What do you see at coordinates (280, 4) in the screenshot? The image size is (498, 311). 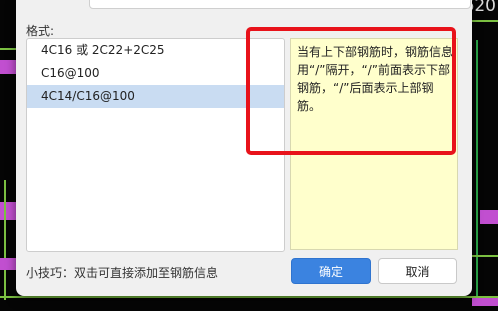 I see `rebar-info-input` at bounding box center [280, 4].